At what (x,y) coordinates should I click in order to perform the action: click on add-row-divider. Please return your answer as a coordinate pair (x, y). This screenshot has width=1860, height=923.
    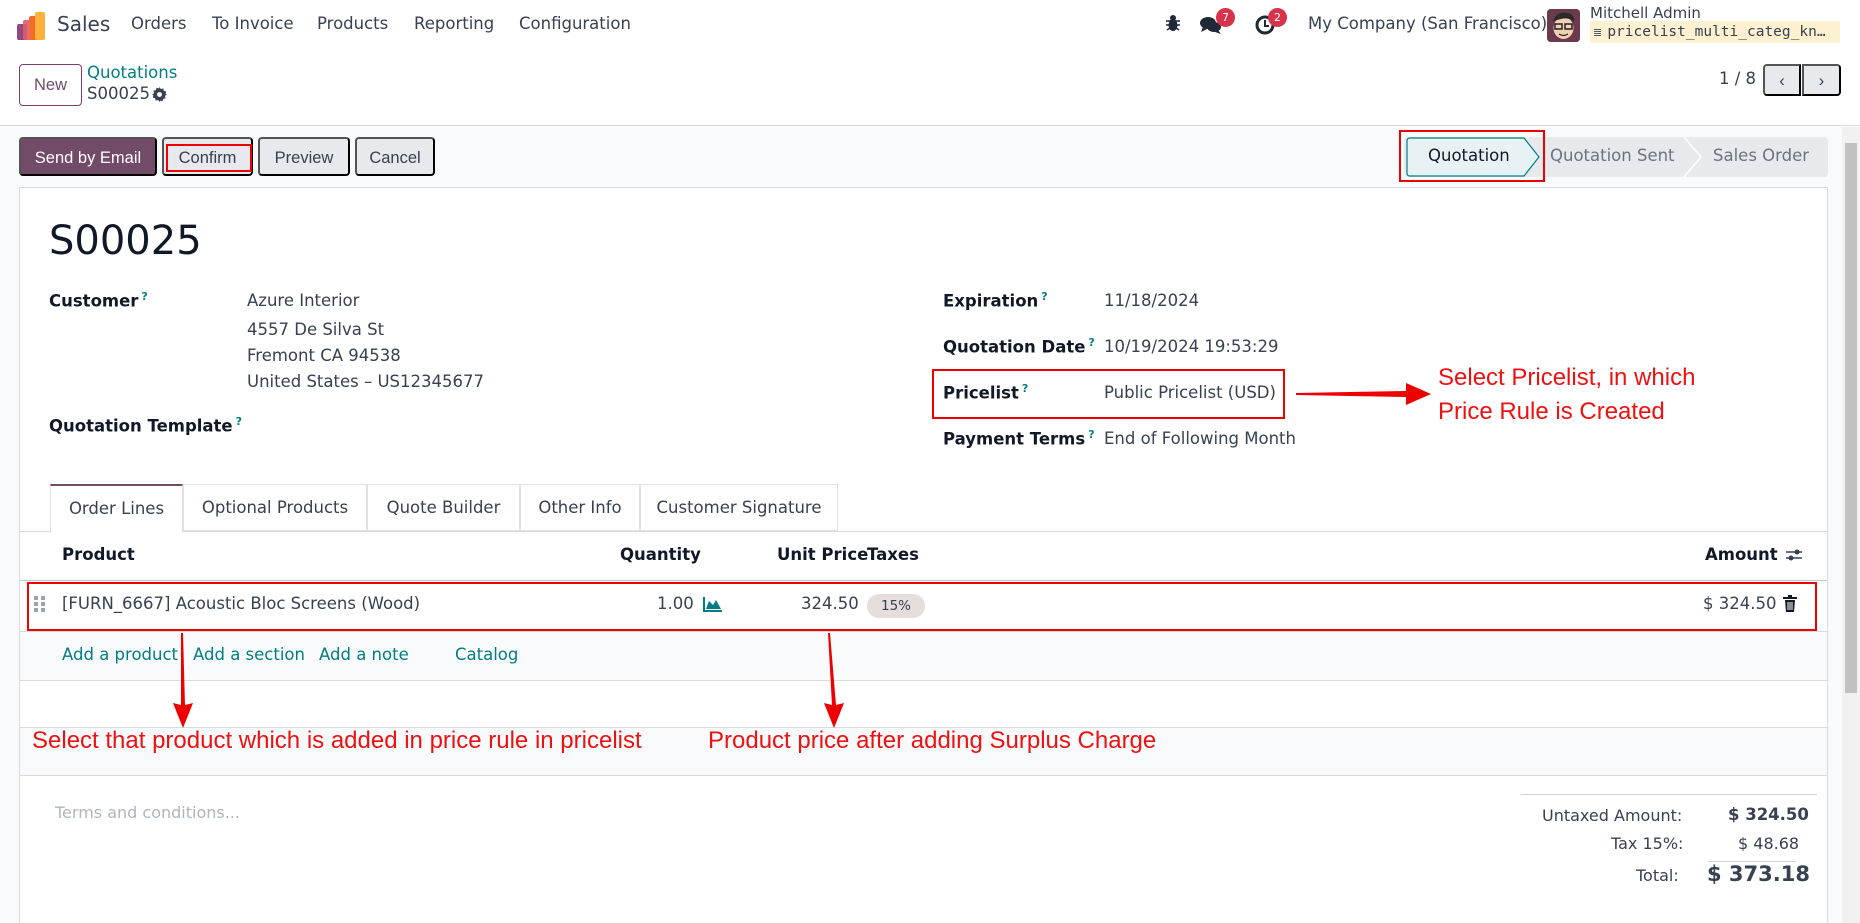
    Looking at the image, I should click on (923, 680).